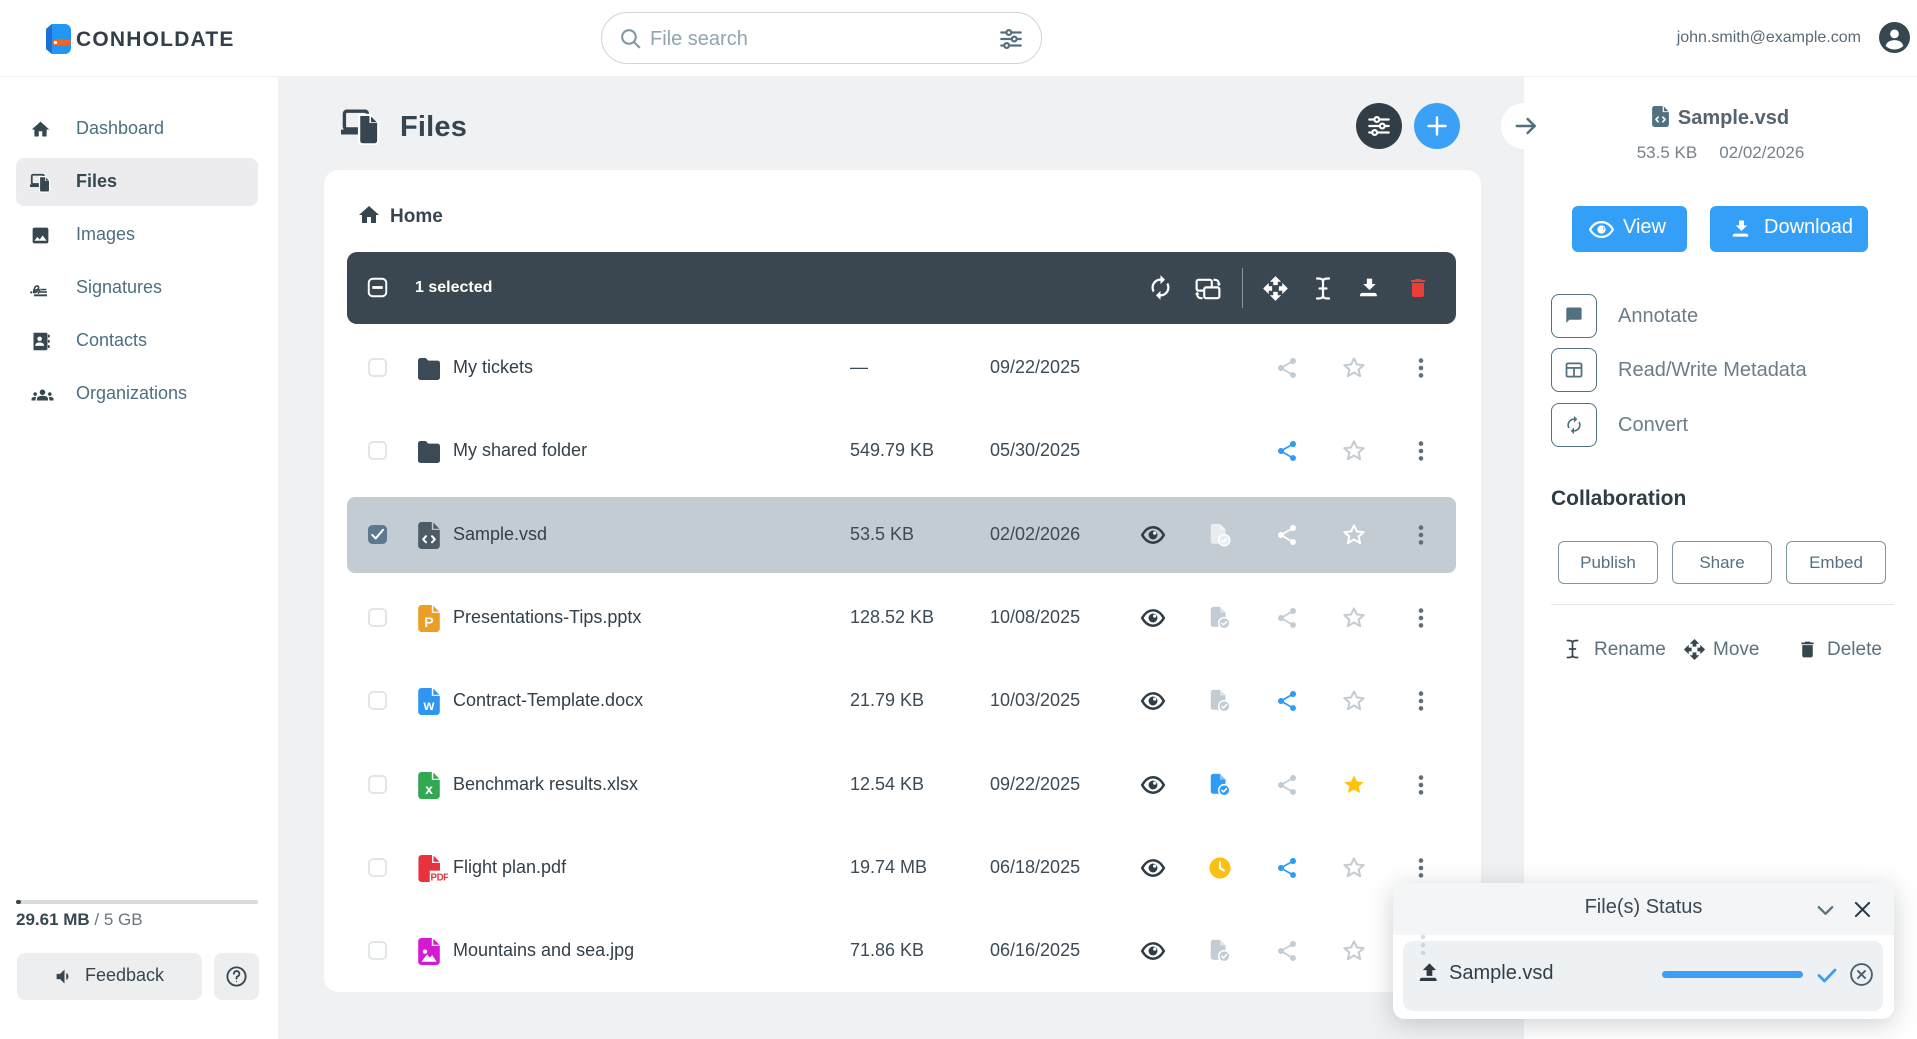 The width and height of the screenshot is (1917, 1039). I want to click on svg-text: PDF, so click(439, 877).